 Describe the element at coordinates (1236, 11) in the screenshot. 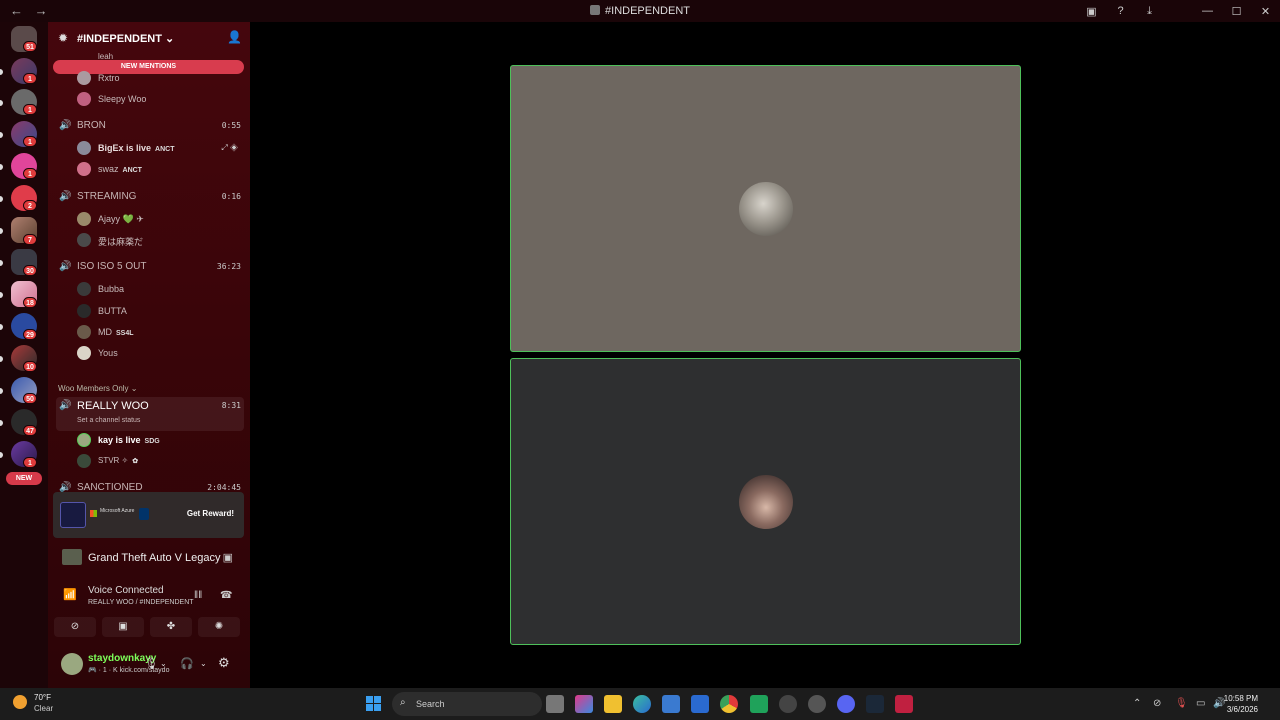

I see `maximize-button: ☐` at that location.